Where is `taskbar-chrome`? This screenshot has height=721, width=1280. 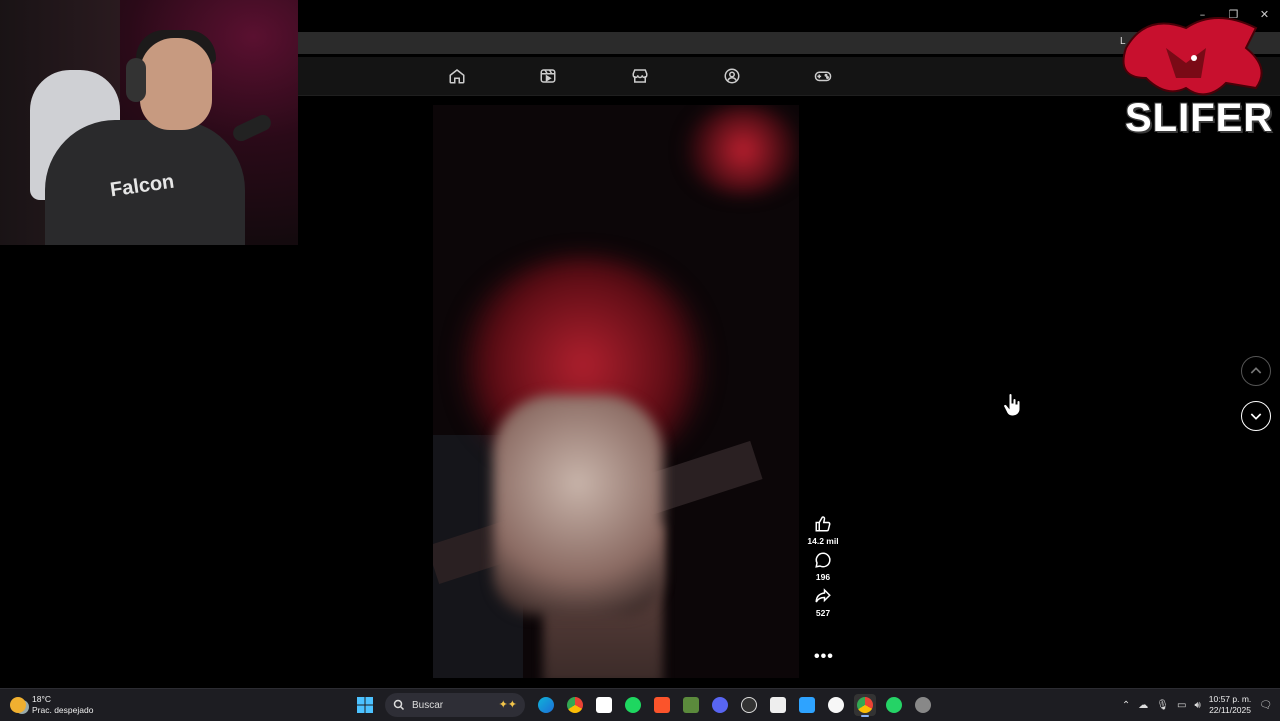 taskbar-chrome is located at coordinates (575, 705).